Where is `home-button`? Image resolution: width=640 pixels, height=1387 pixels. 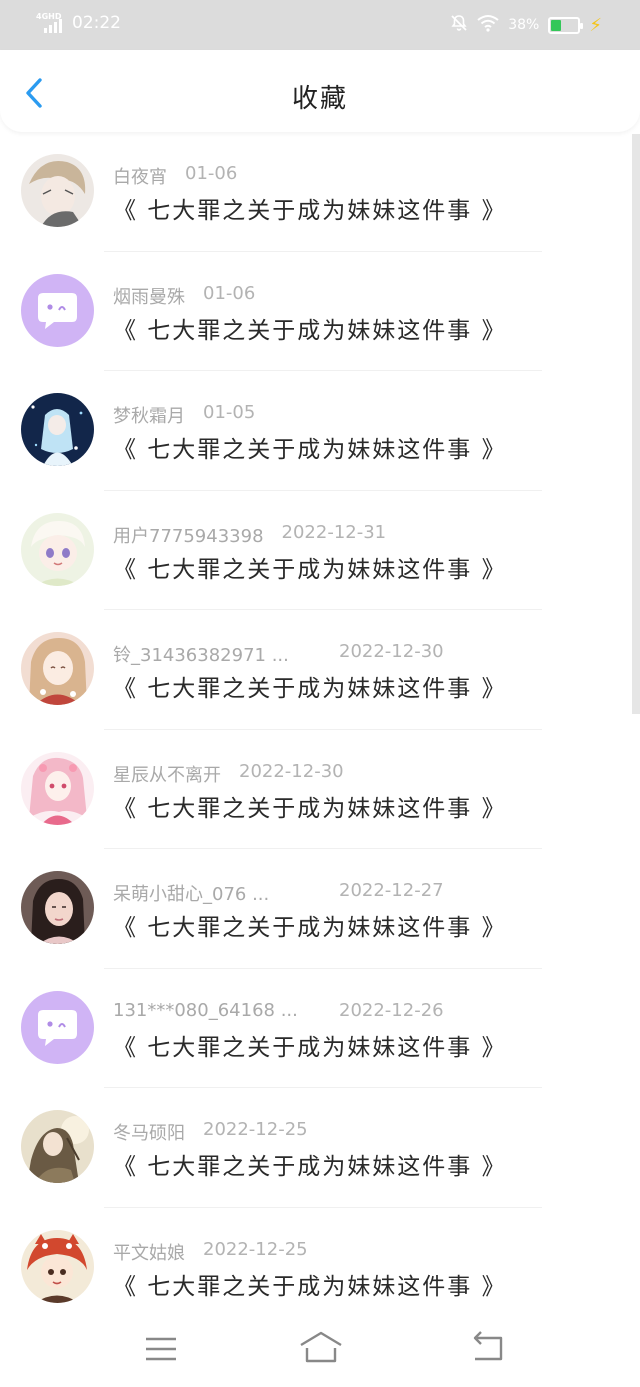 home-button is located at coordinates (321, 1350).